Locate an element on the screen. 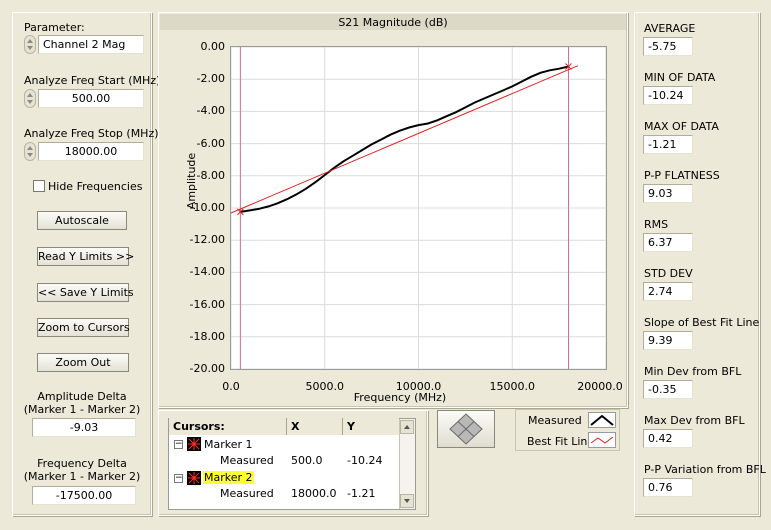  stat-value: 9.39 is located at coordinates (668, 340).